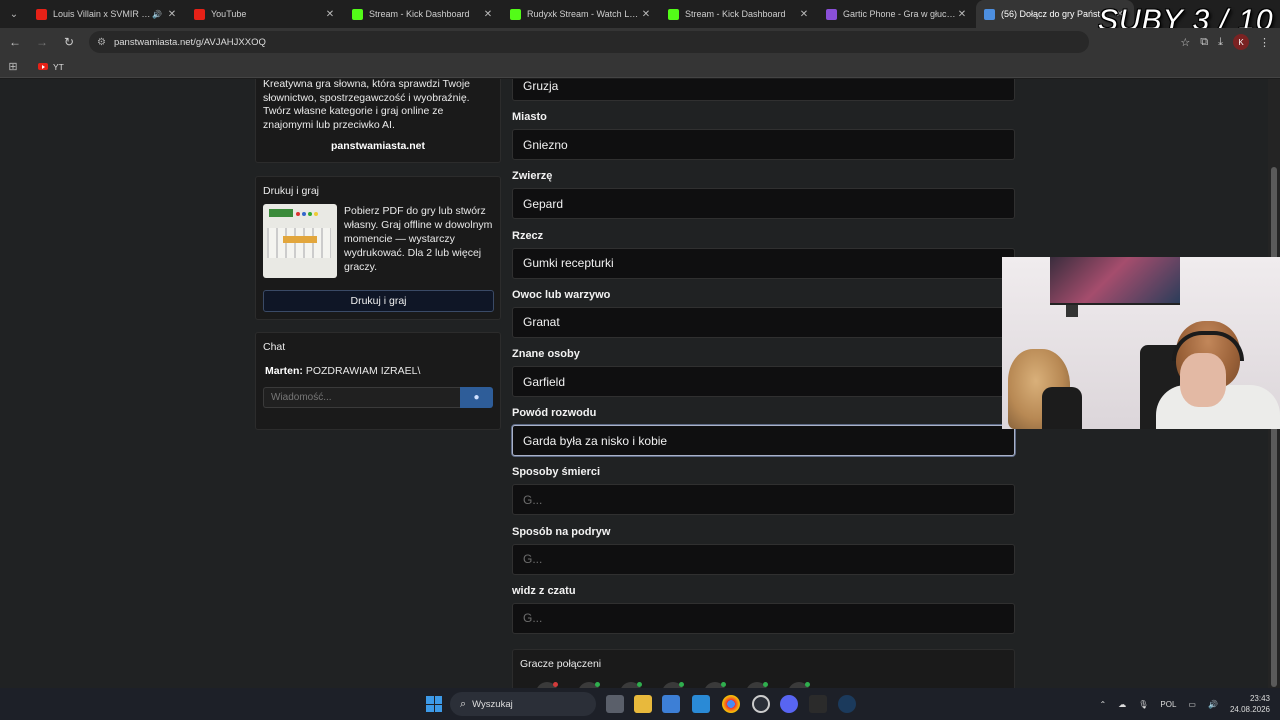  Describe the element at coordinates (1259, 698) in the screenshot. I see `clock-time: 23:43` at that location.